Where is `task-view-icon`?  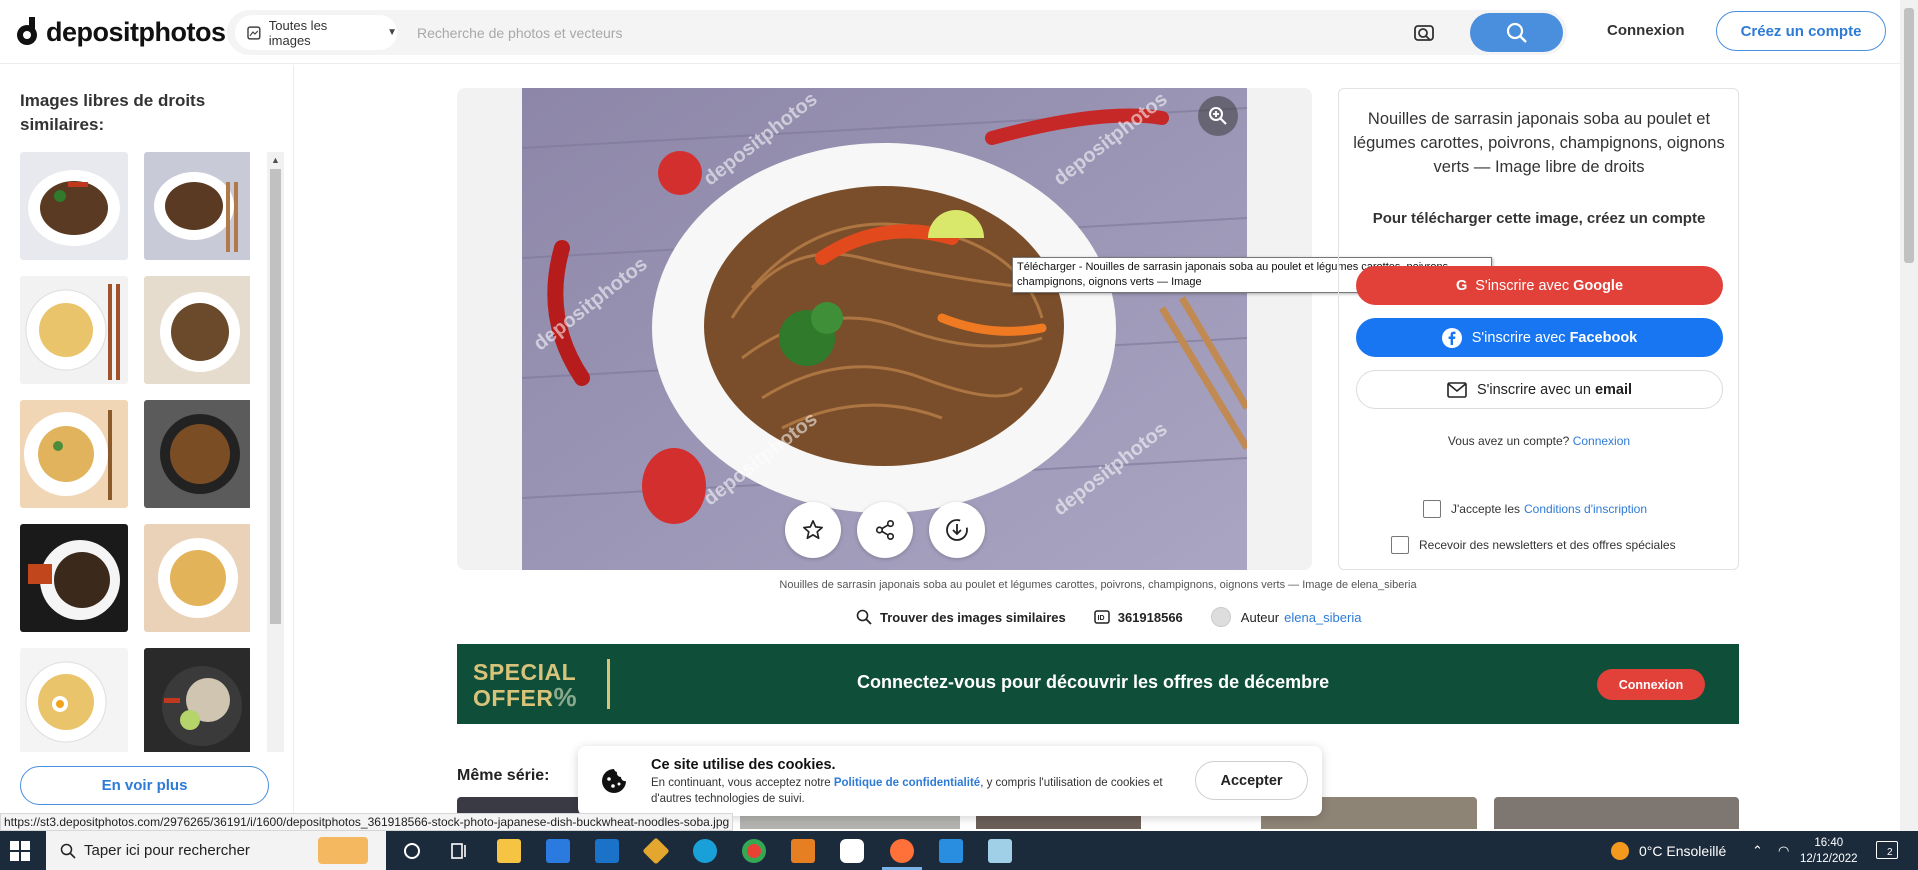 task-view-icon is located at coordinates (460, 851).